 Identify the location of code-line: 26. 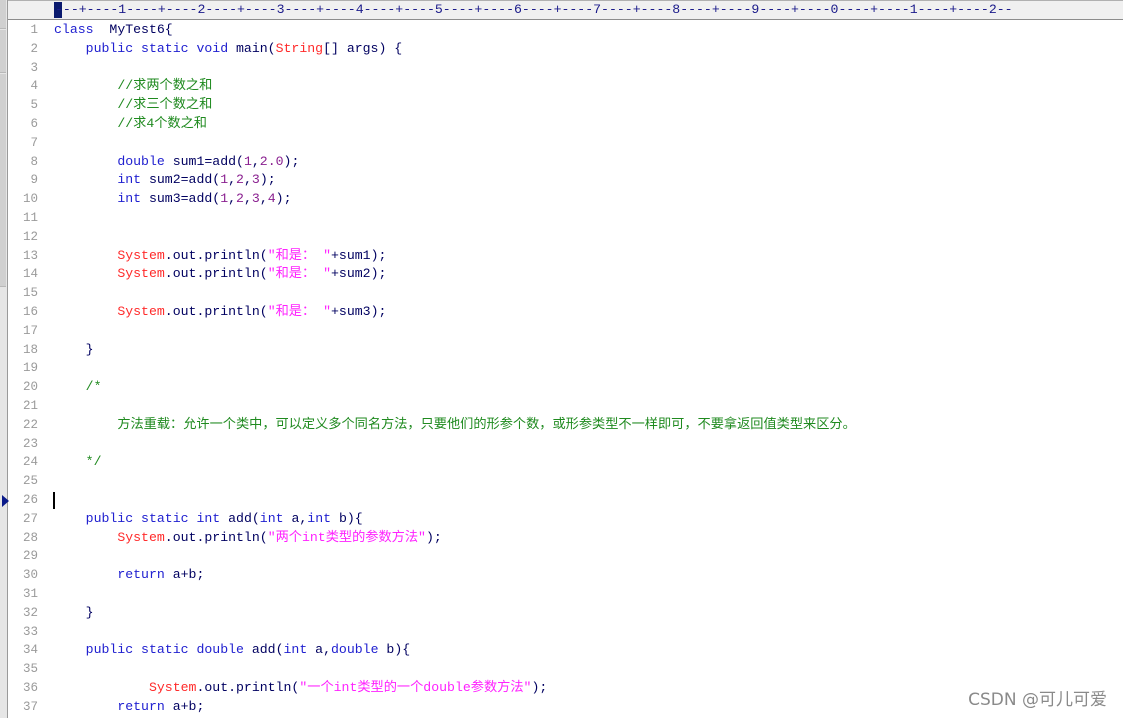
(562, 500).